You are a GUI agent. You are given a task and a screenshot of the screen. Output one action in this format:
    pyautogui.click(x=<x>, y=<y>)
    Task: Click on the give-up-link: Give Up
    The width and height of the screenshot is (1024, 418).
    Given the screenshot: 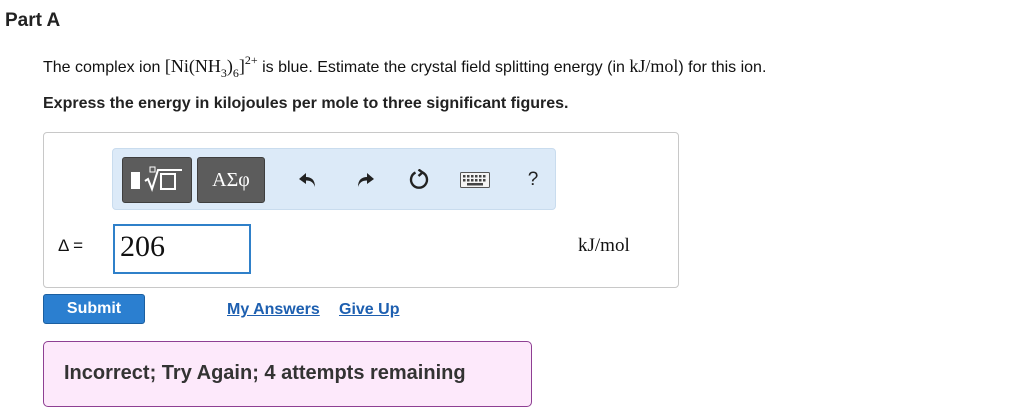 What is the action you would take?
    pyautogui.click(x=369, y=310)
    